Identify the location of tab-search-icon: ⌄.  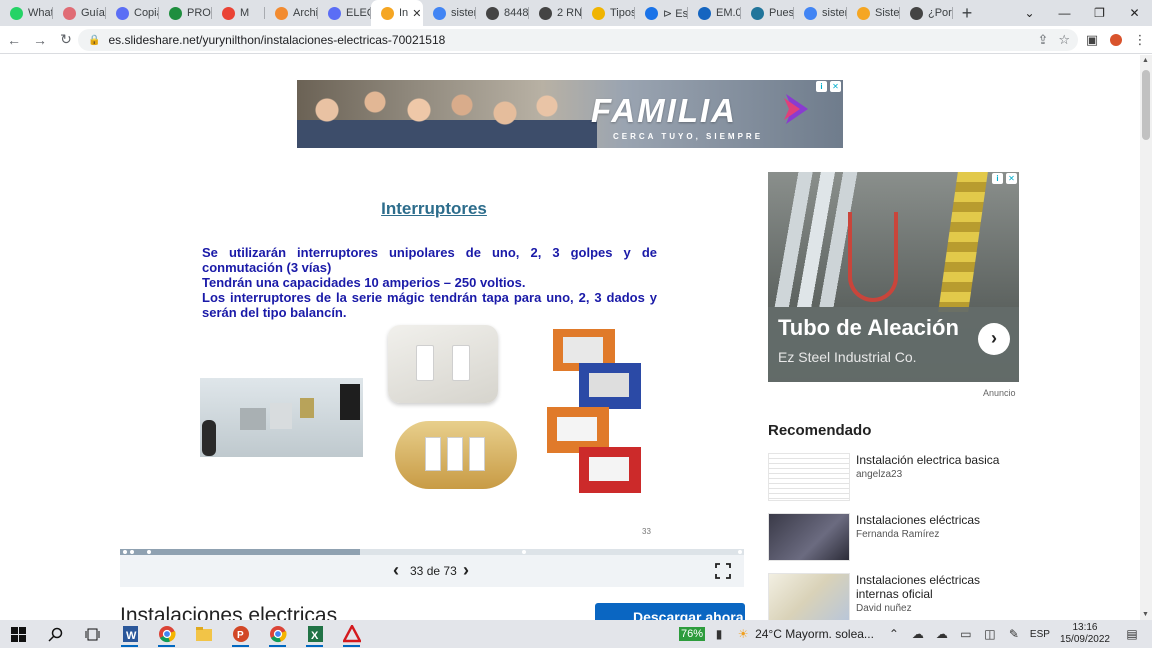
(1029, 13).